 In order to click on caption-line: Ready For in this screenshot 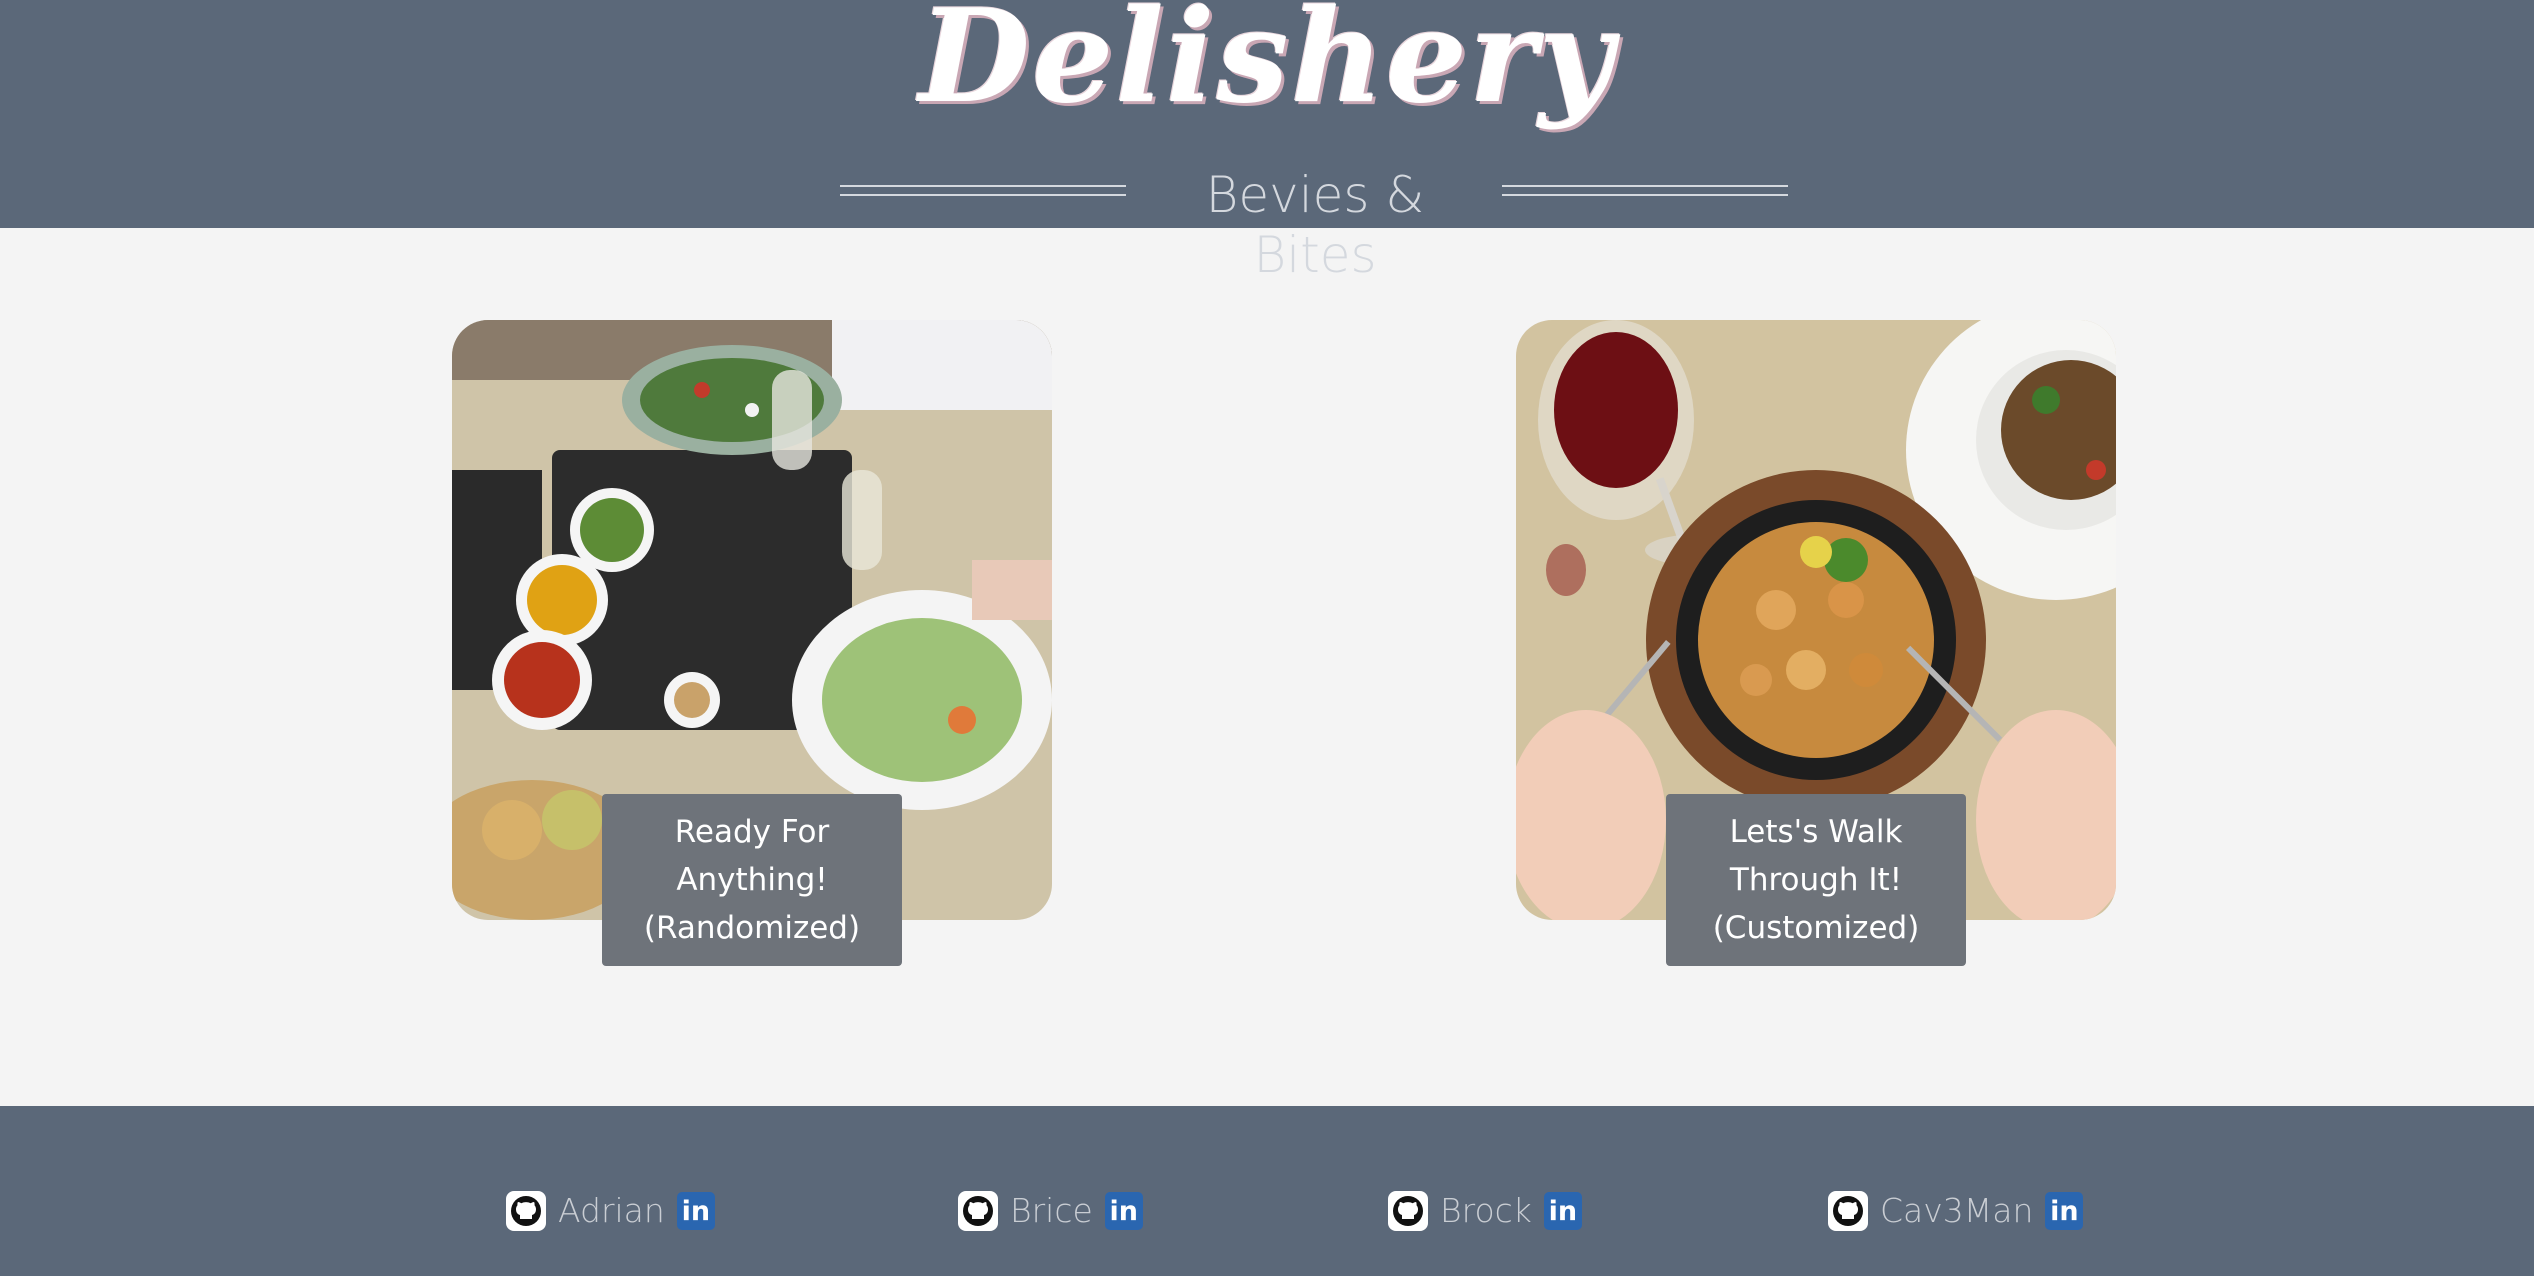, I will do `click(752, 832)`.